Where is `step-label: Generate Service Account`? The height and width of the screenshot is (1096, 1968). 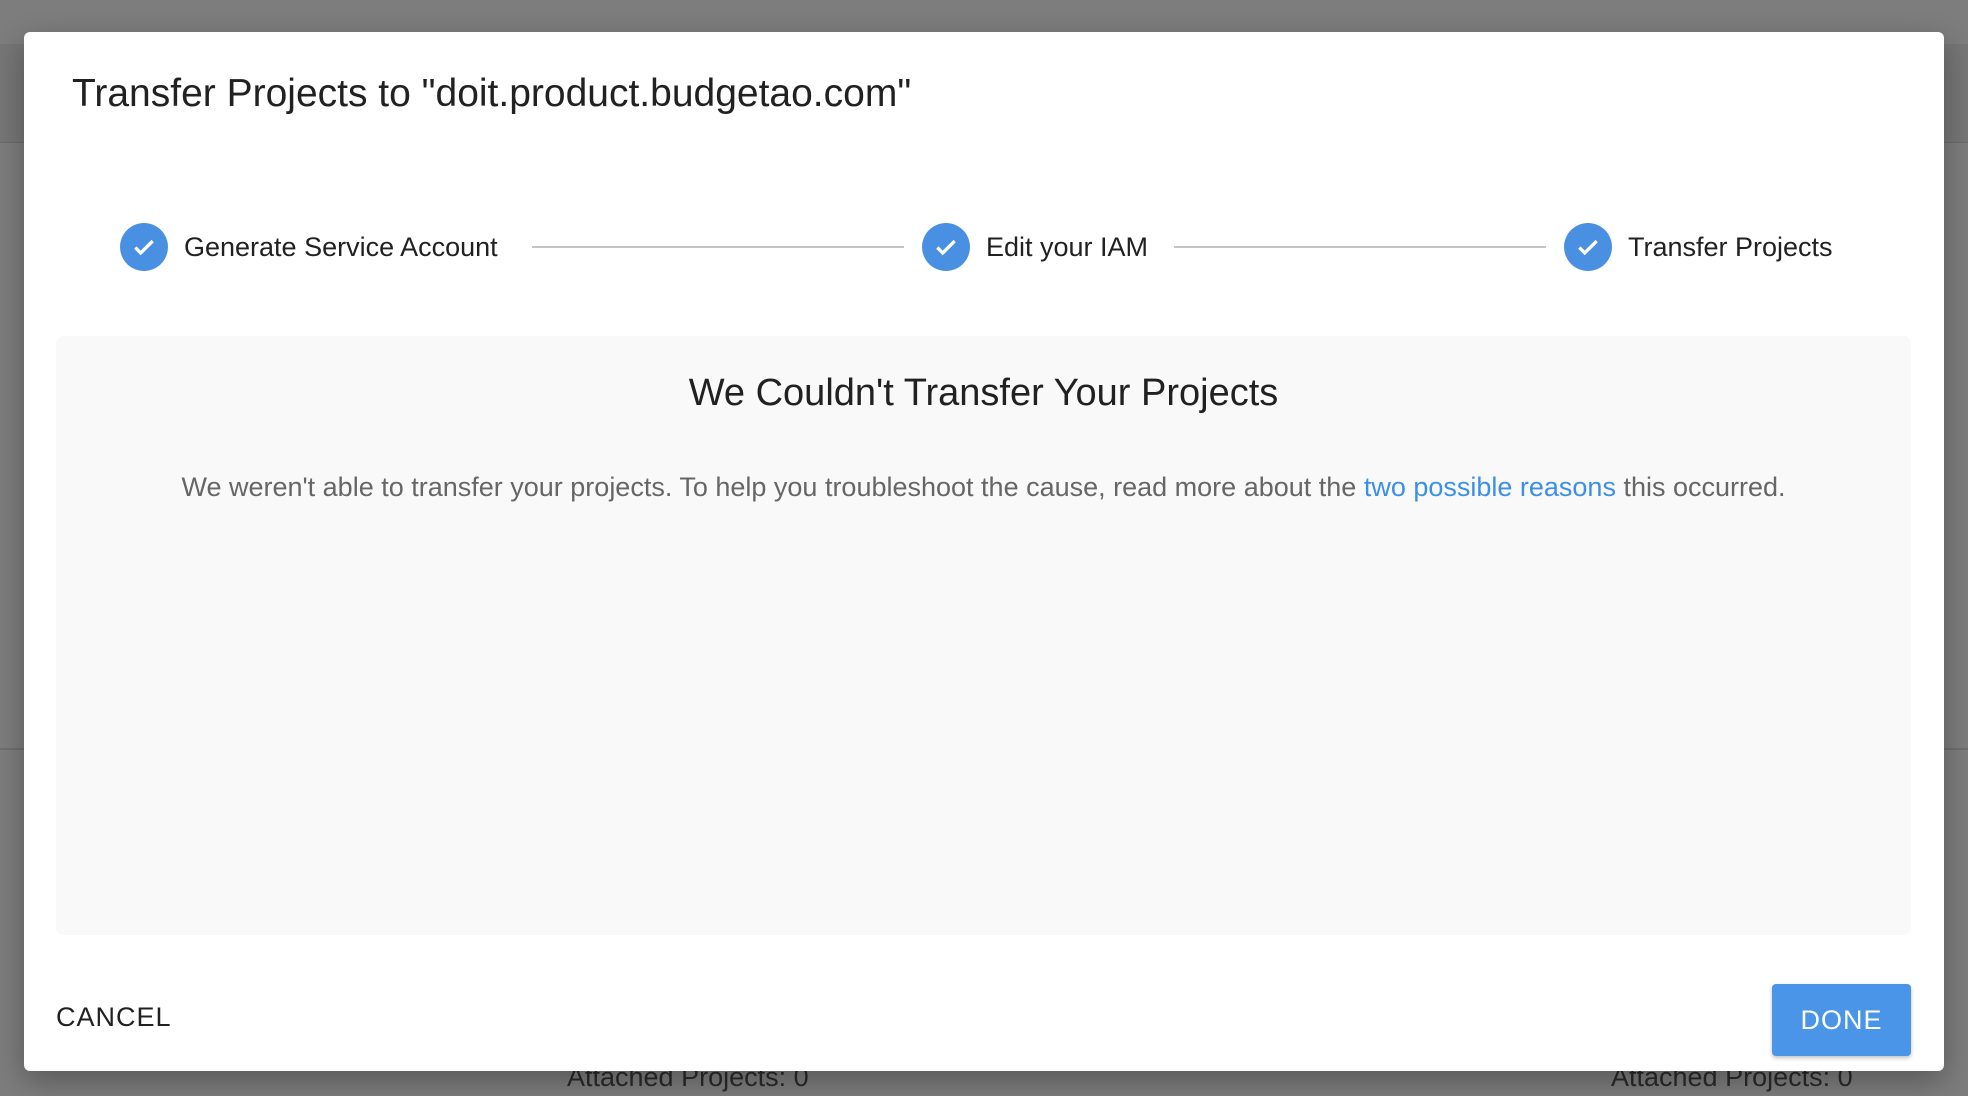
step-label: Generate Service Account is located at coordinates (341, 246).